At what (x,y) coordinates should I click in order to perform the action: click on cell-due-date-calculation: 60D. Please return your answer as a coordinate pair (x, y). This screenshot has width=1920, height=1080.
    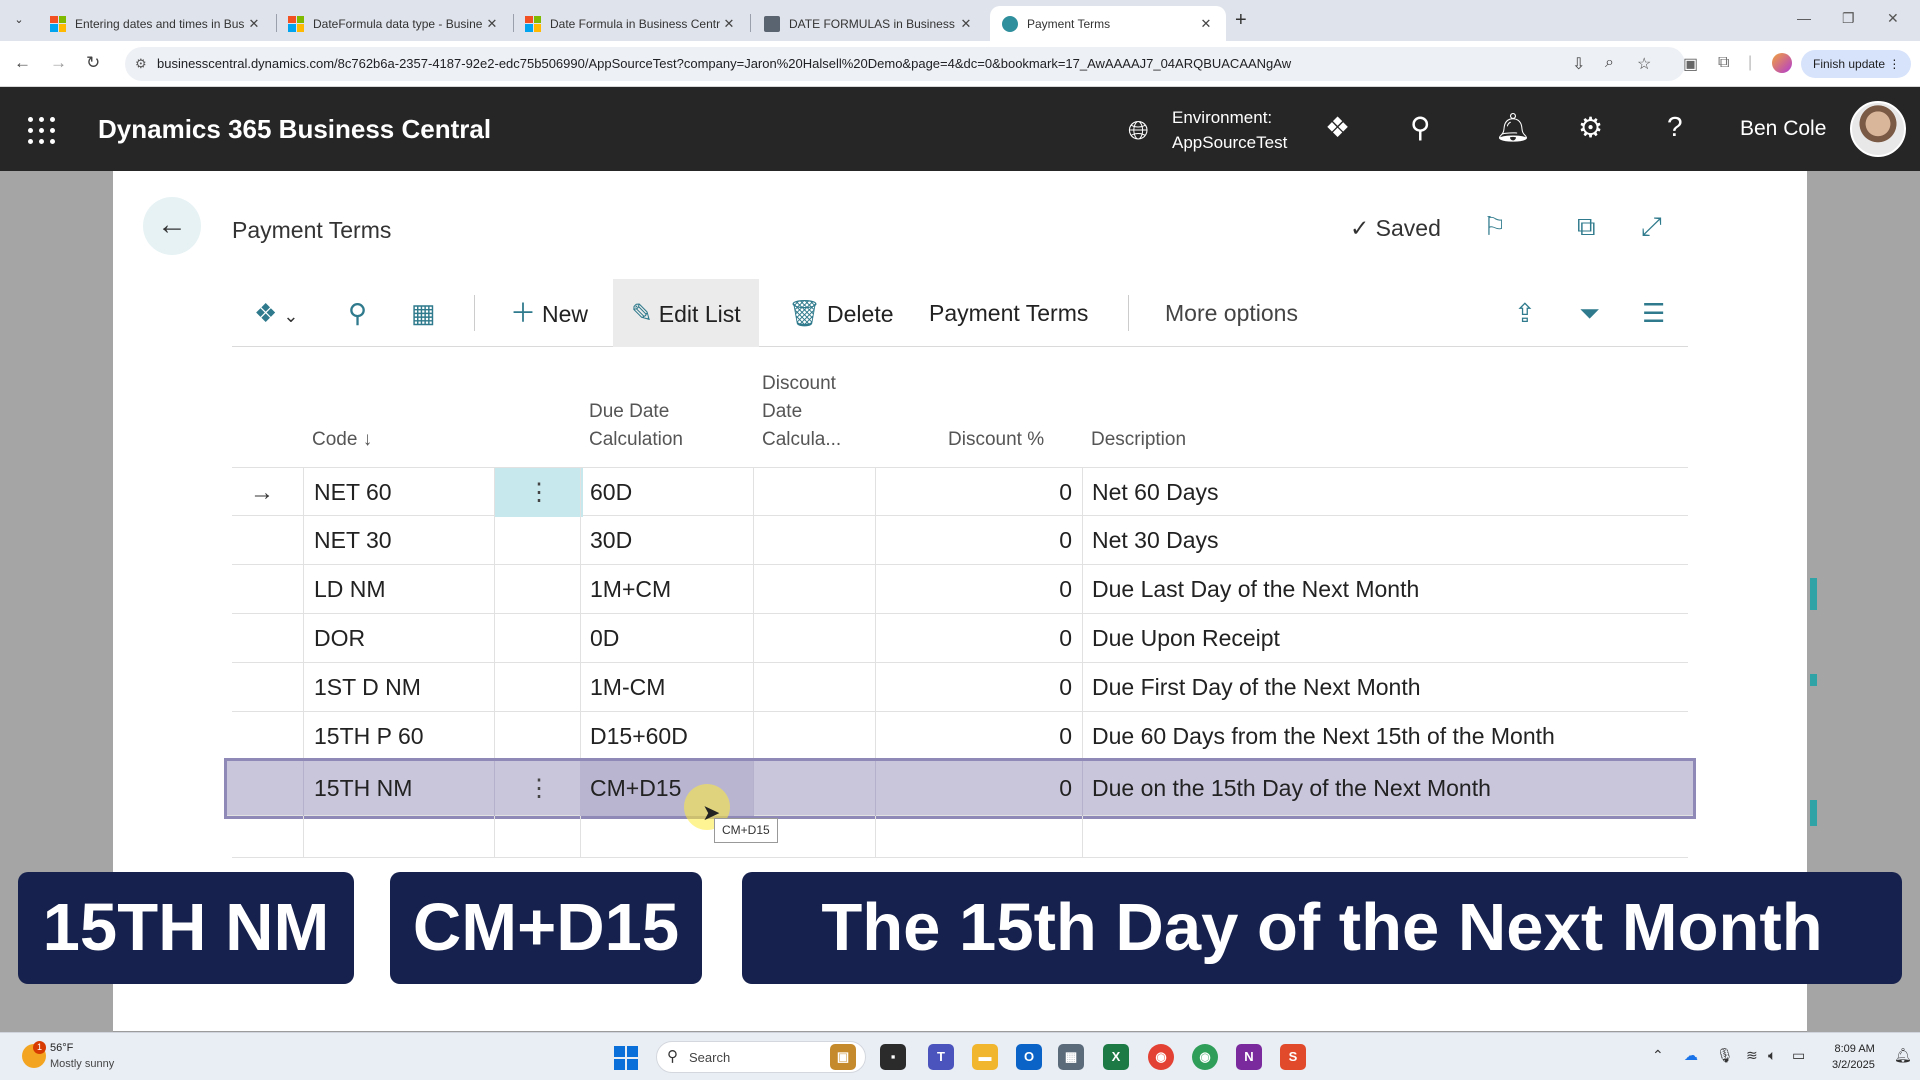
    Looking at the image, I should click on (666, 492).